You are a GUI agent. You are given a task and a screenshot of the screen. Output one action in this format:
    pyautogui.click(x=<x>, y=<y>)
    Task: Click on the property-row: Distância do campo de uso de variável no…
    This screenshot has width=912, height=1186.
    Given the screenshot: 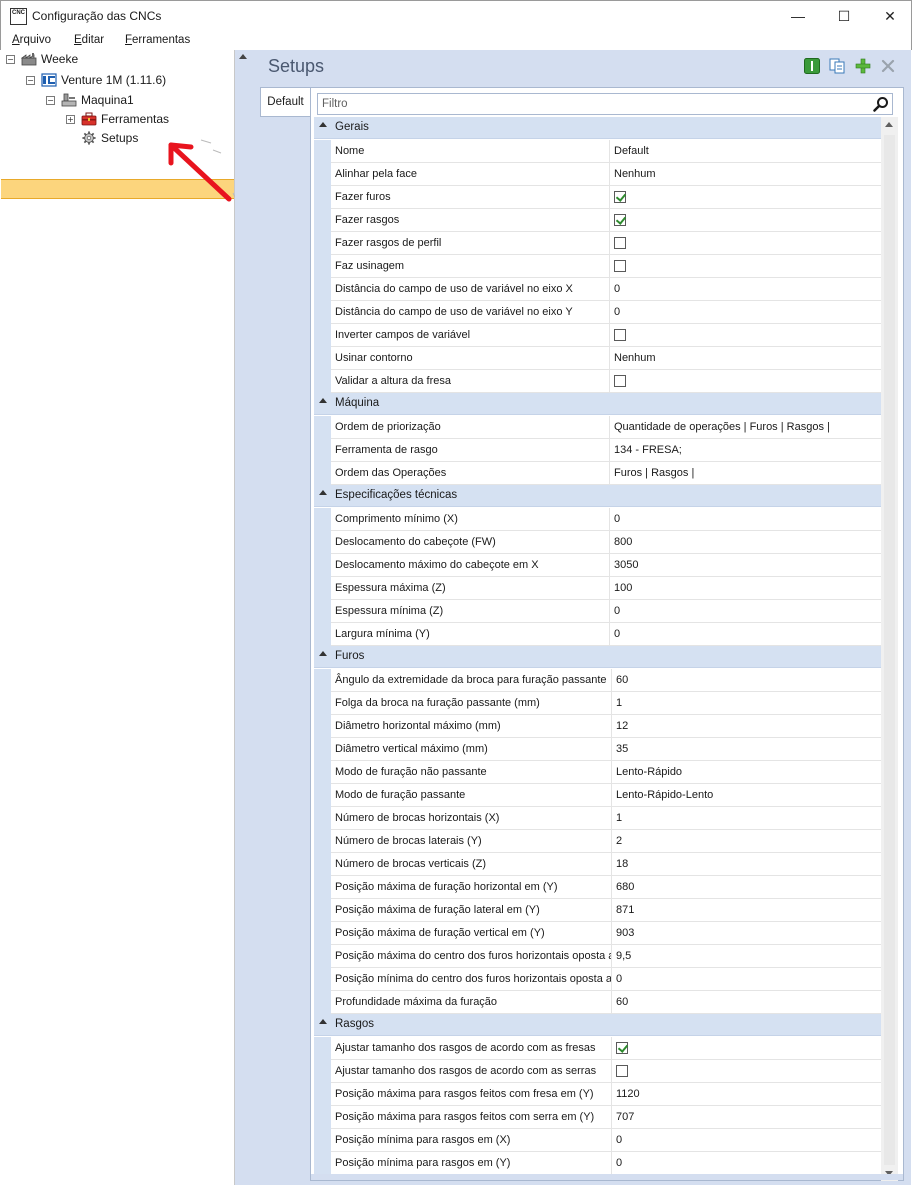 What is the action you would take?
    pyautogui.click(x=597, y=312)
    